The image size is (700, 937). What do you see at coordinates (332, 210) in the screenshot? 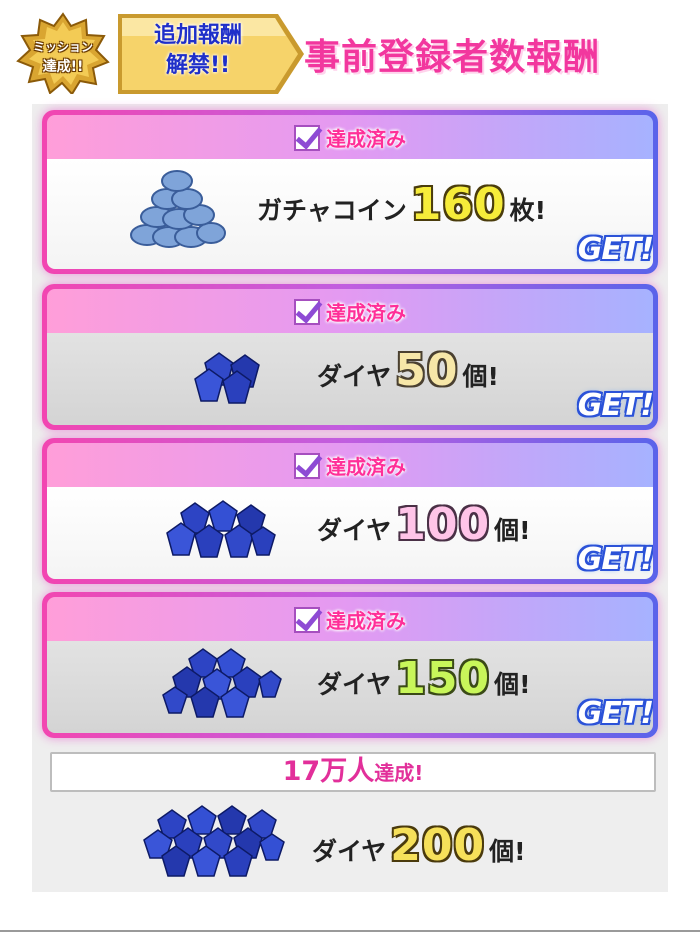
I see `reward-item-name: ガチャコイン` at bounding box center [332, 210].